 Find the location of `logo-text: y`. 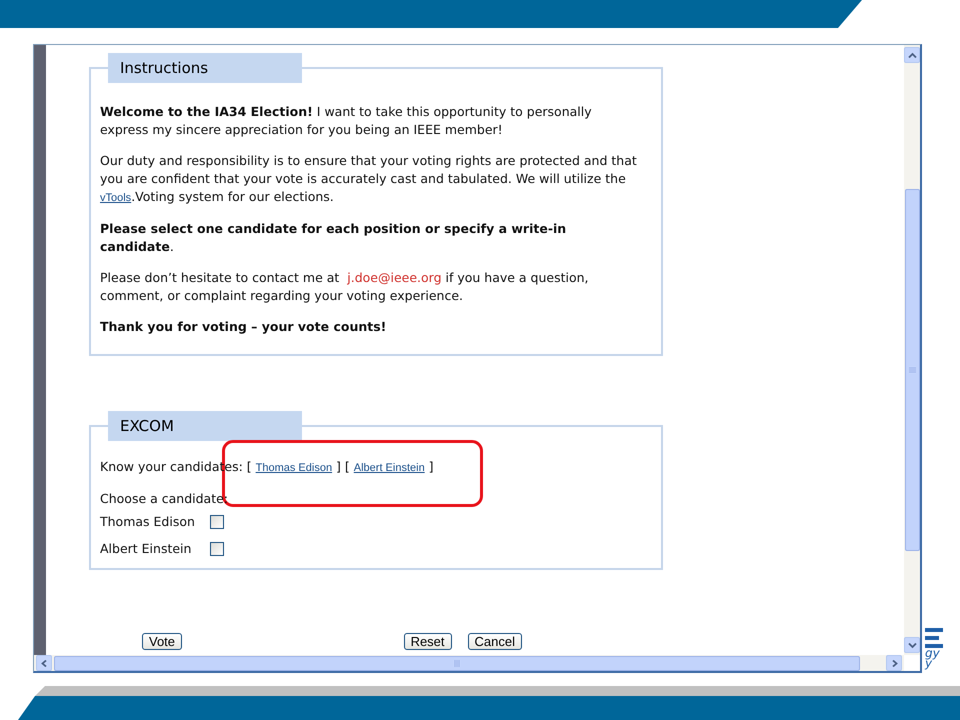

logo-text: y is located at coordinates (928, 663).